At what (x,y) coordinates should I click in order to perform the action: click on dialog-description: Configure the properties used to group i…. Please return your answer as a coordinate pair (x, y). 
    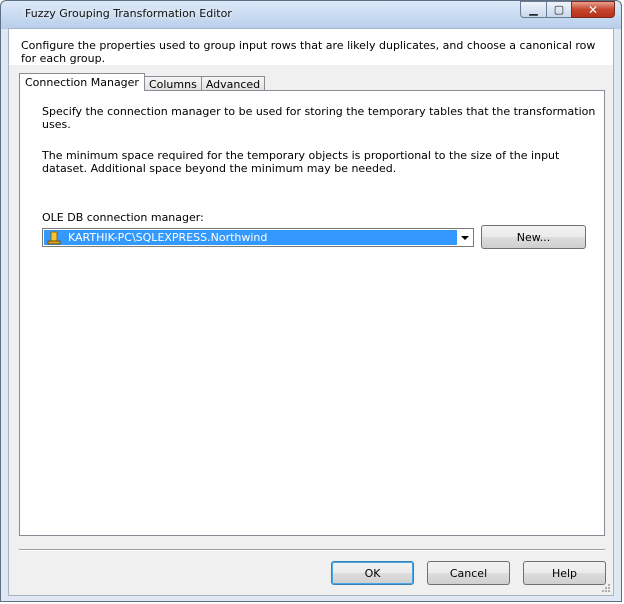
    Looking at the image, I should click on (308, 52).